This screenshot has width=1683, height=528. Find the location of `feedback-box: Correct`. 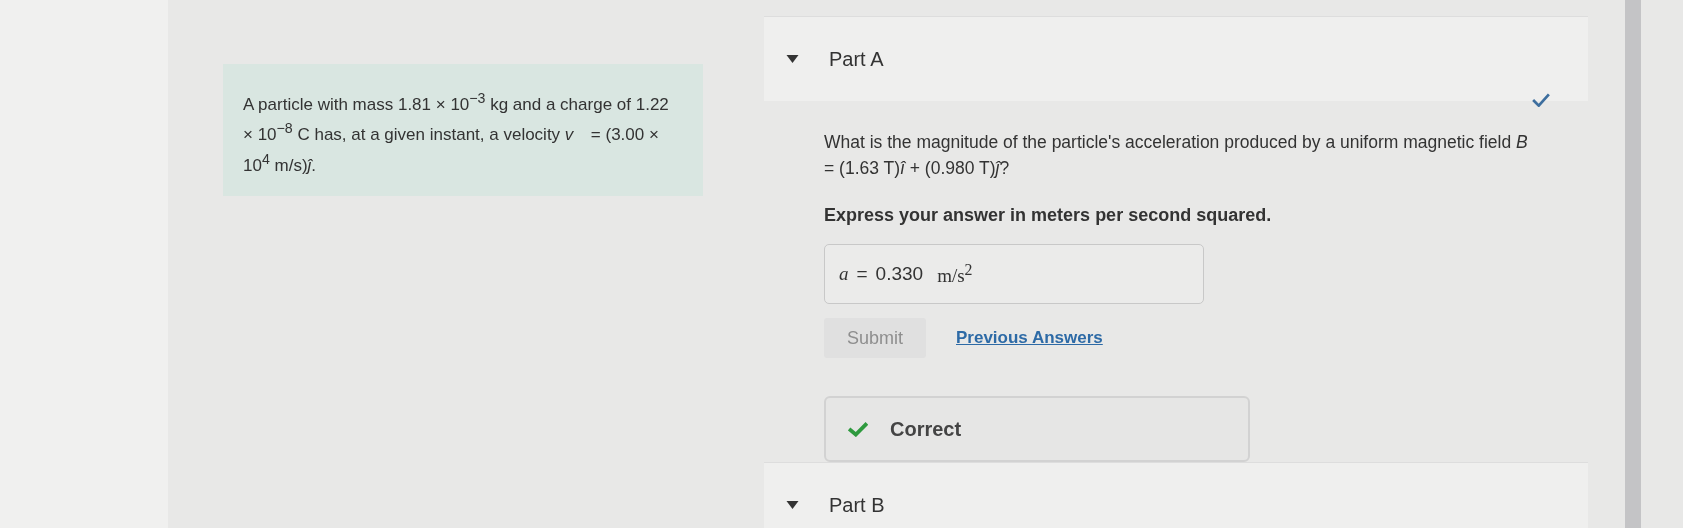

feedback-box: Correct is located at coordinates (1037, 429).